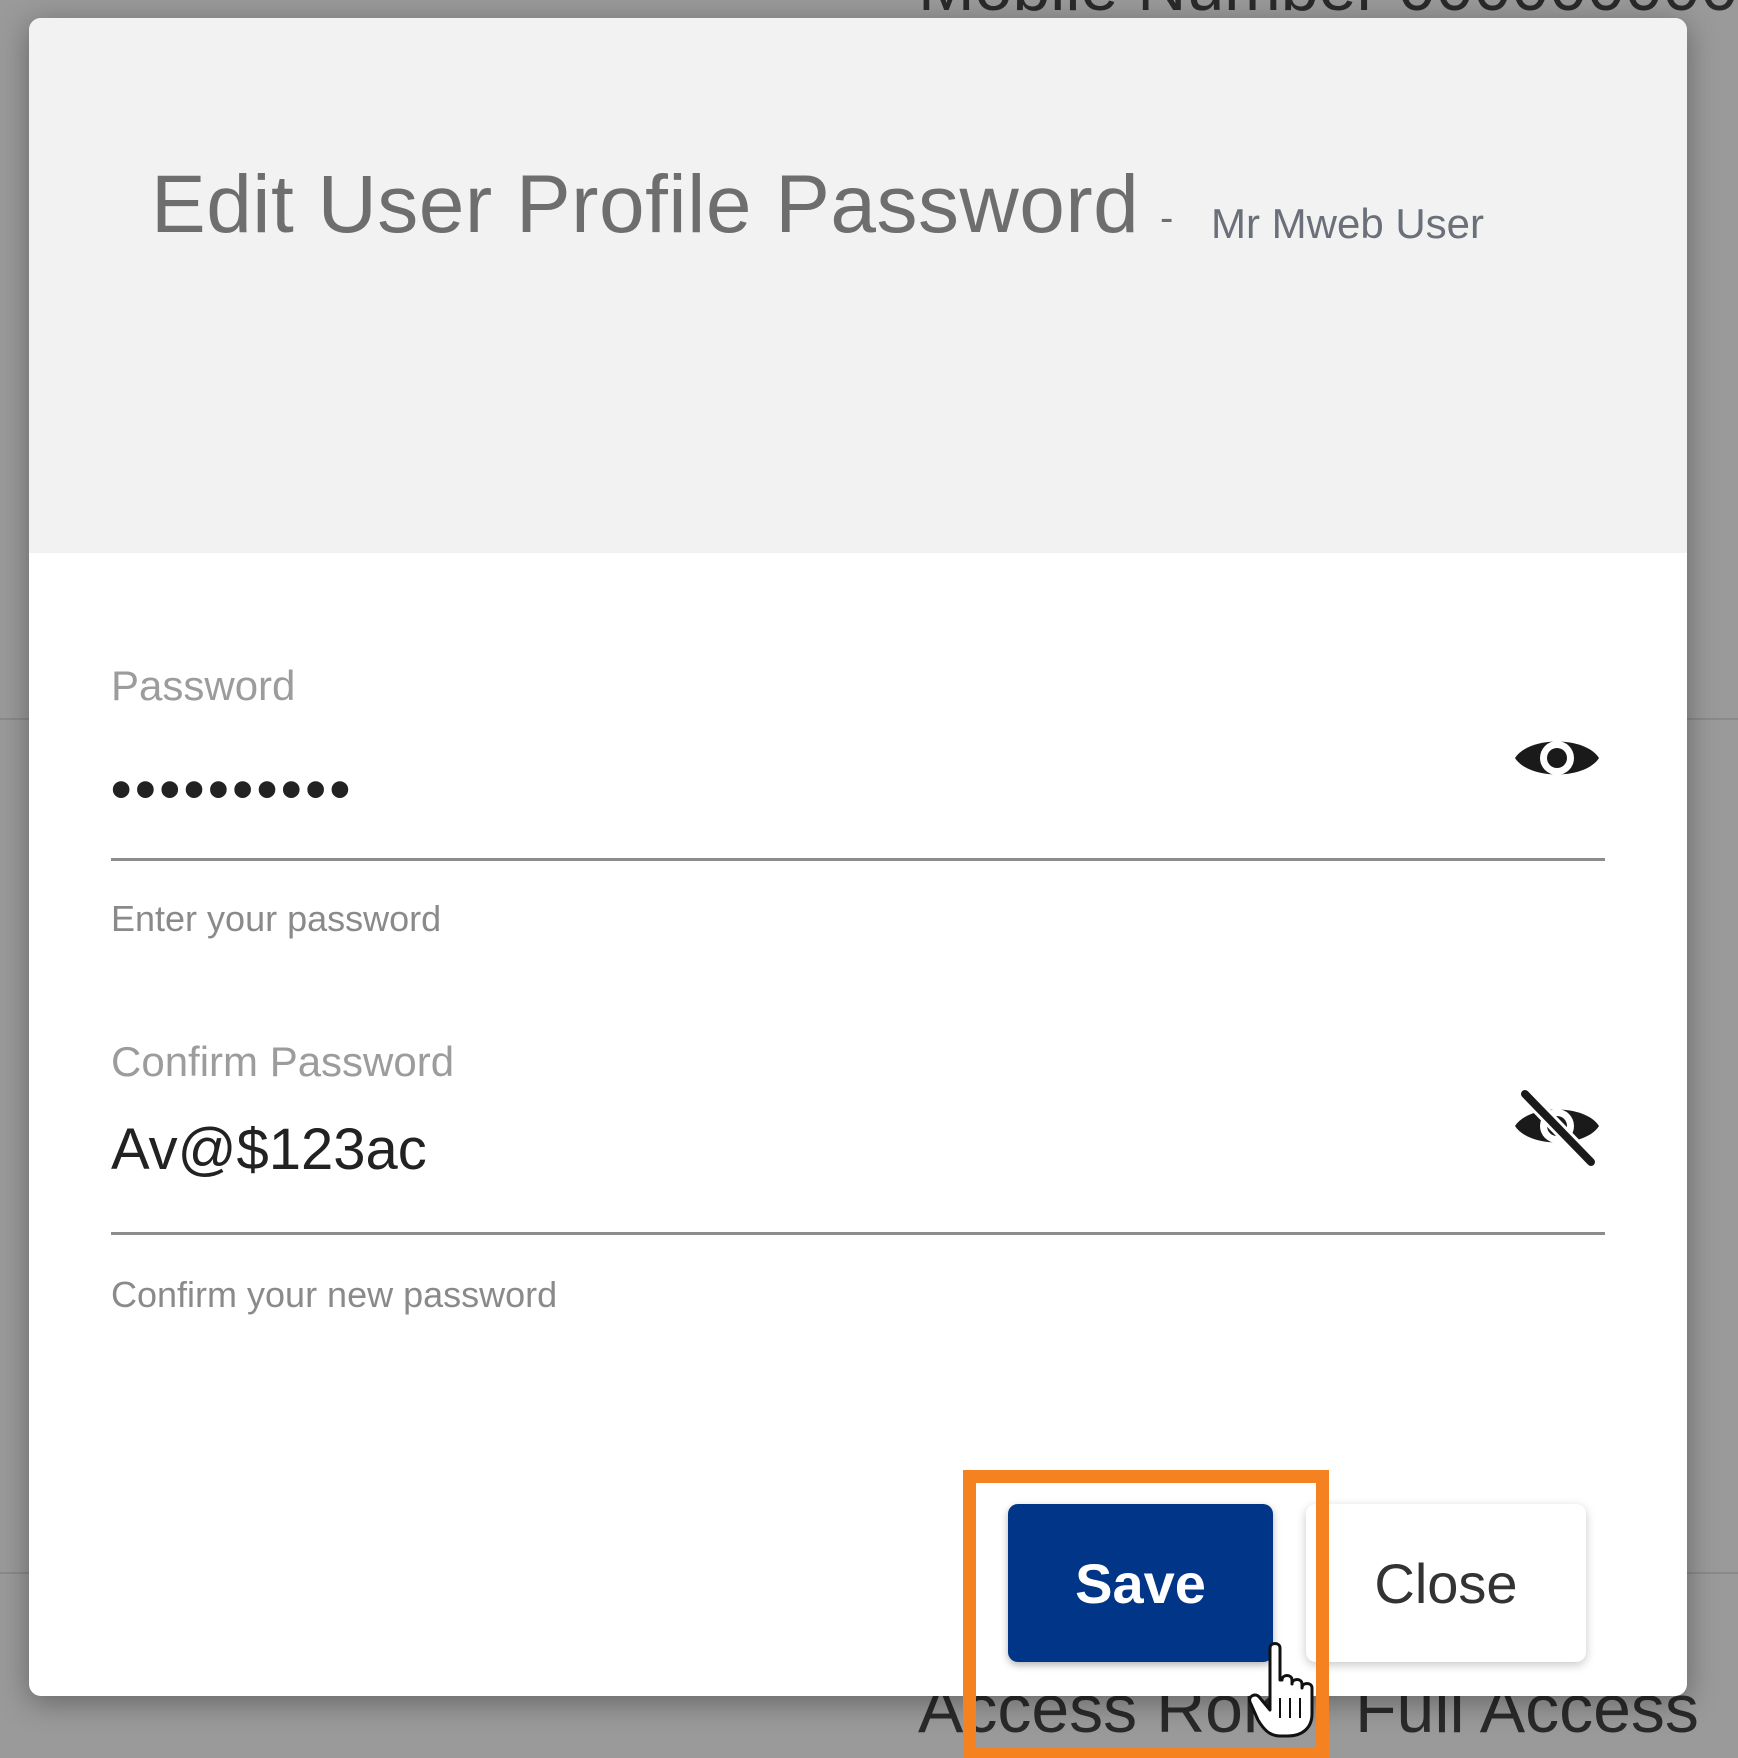  Describe the element at coordinates (1446, 1583) in the screenshot. I see `close-button: Close` at that location.